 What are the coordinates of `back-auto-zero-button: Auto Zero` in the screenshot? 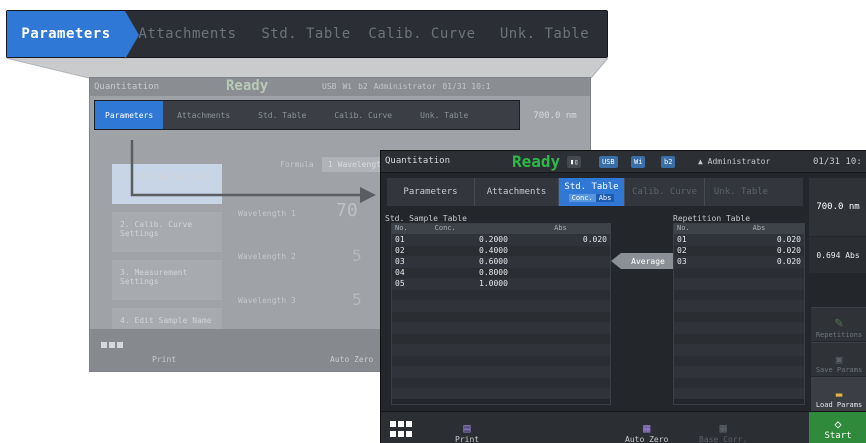 It's located at (351, 359).